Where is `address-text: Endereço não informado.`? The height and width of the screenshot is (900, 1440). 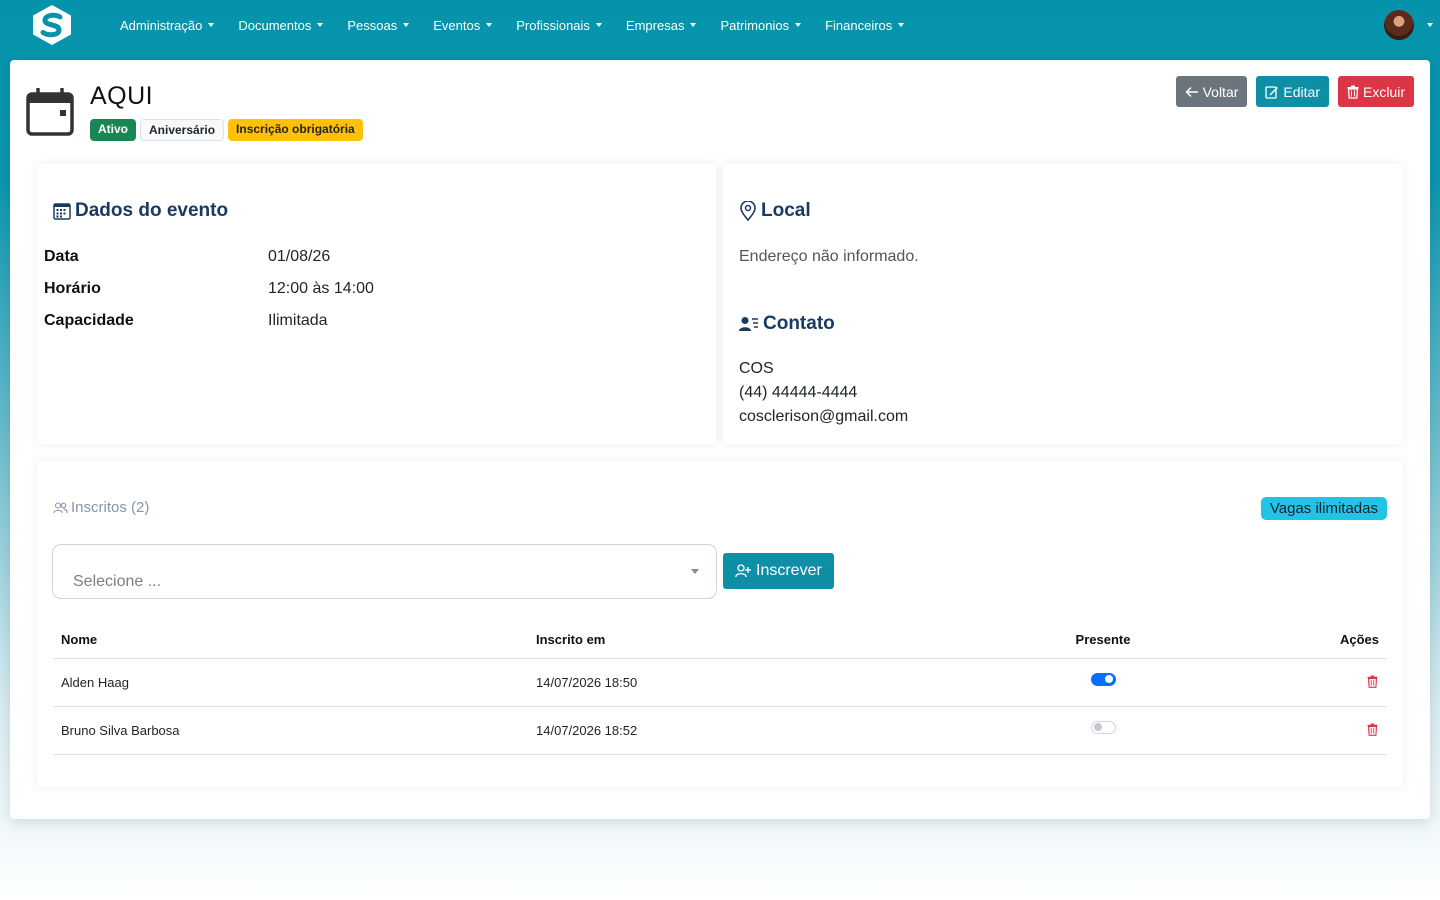 address-text: Endereço não informado. is located at coordinates (829, 256).